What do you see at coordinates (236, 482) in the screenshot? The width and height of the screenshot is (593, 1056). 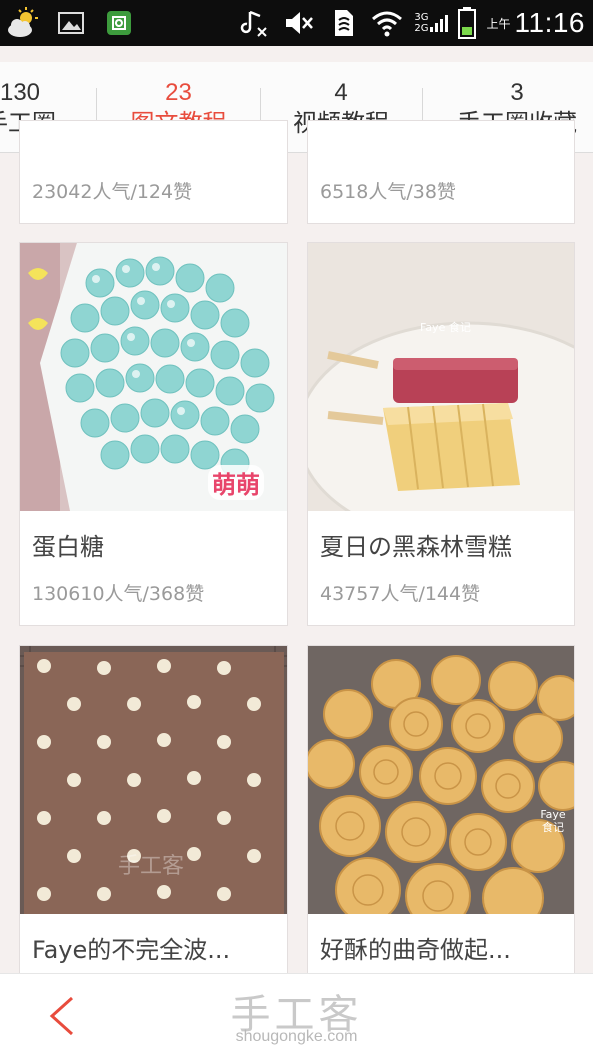 I see `photo-overlay-label: 萌萌` at bounding box center [236, 482].